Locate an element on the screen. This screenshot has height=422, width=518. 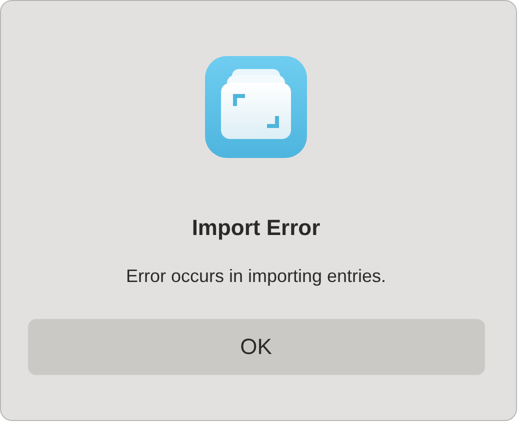
ok-button: OK is located at coordinates (256, 347).